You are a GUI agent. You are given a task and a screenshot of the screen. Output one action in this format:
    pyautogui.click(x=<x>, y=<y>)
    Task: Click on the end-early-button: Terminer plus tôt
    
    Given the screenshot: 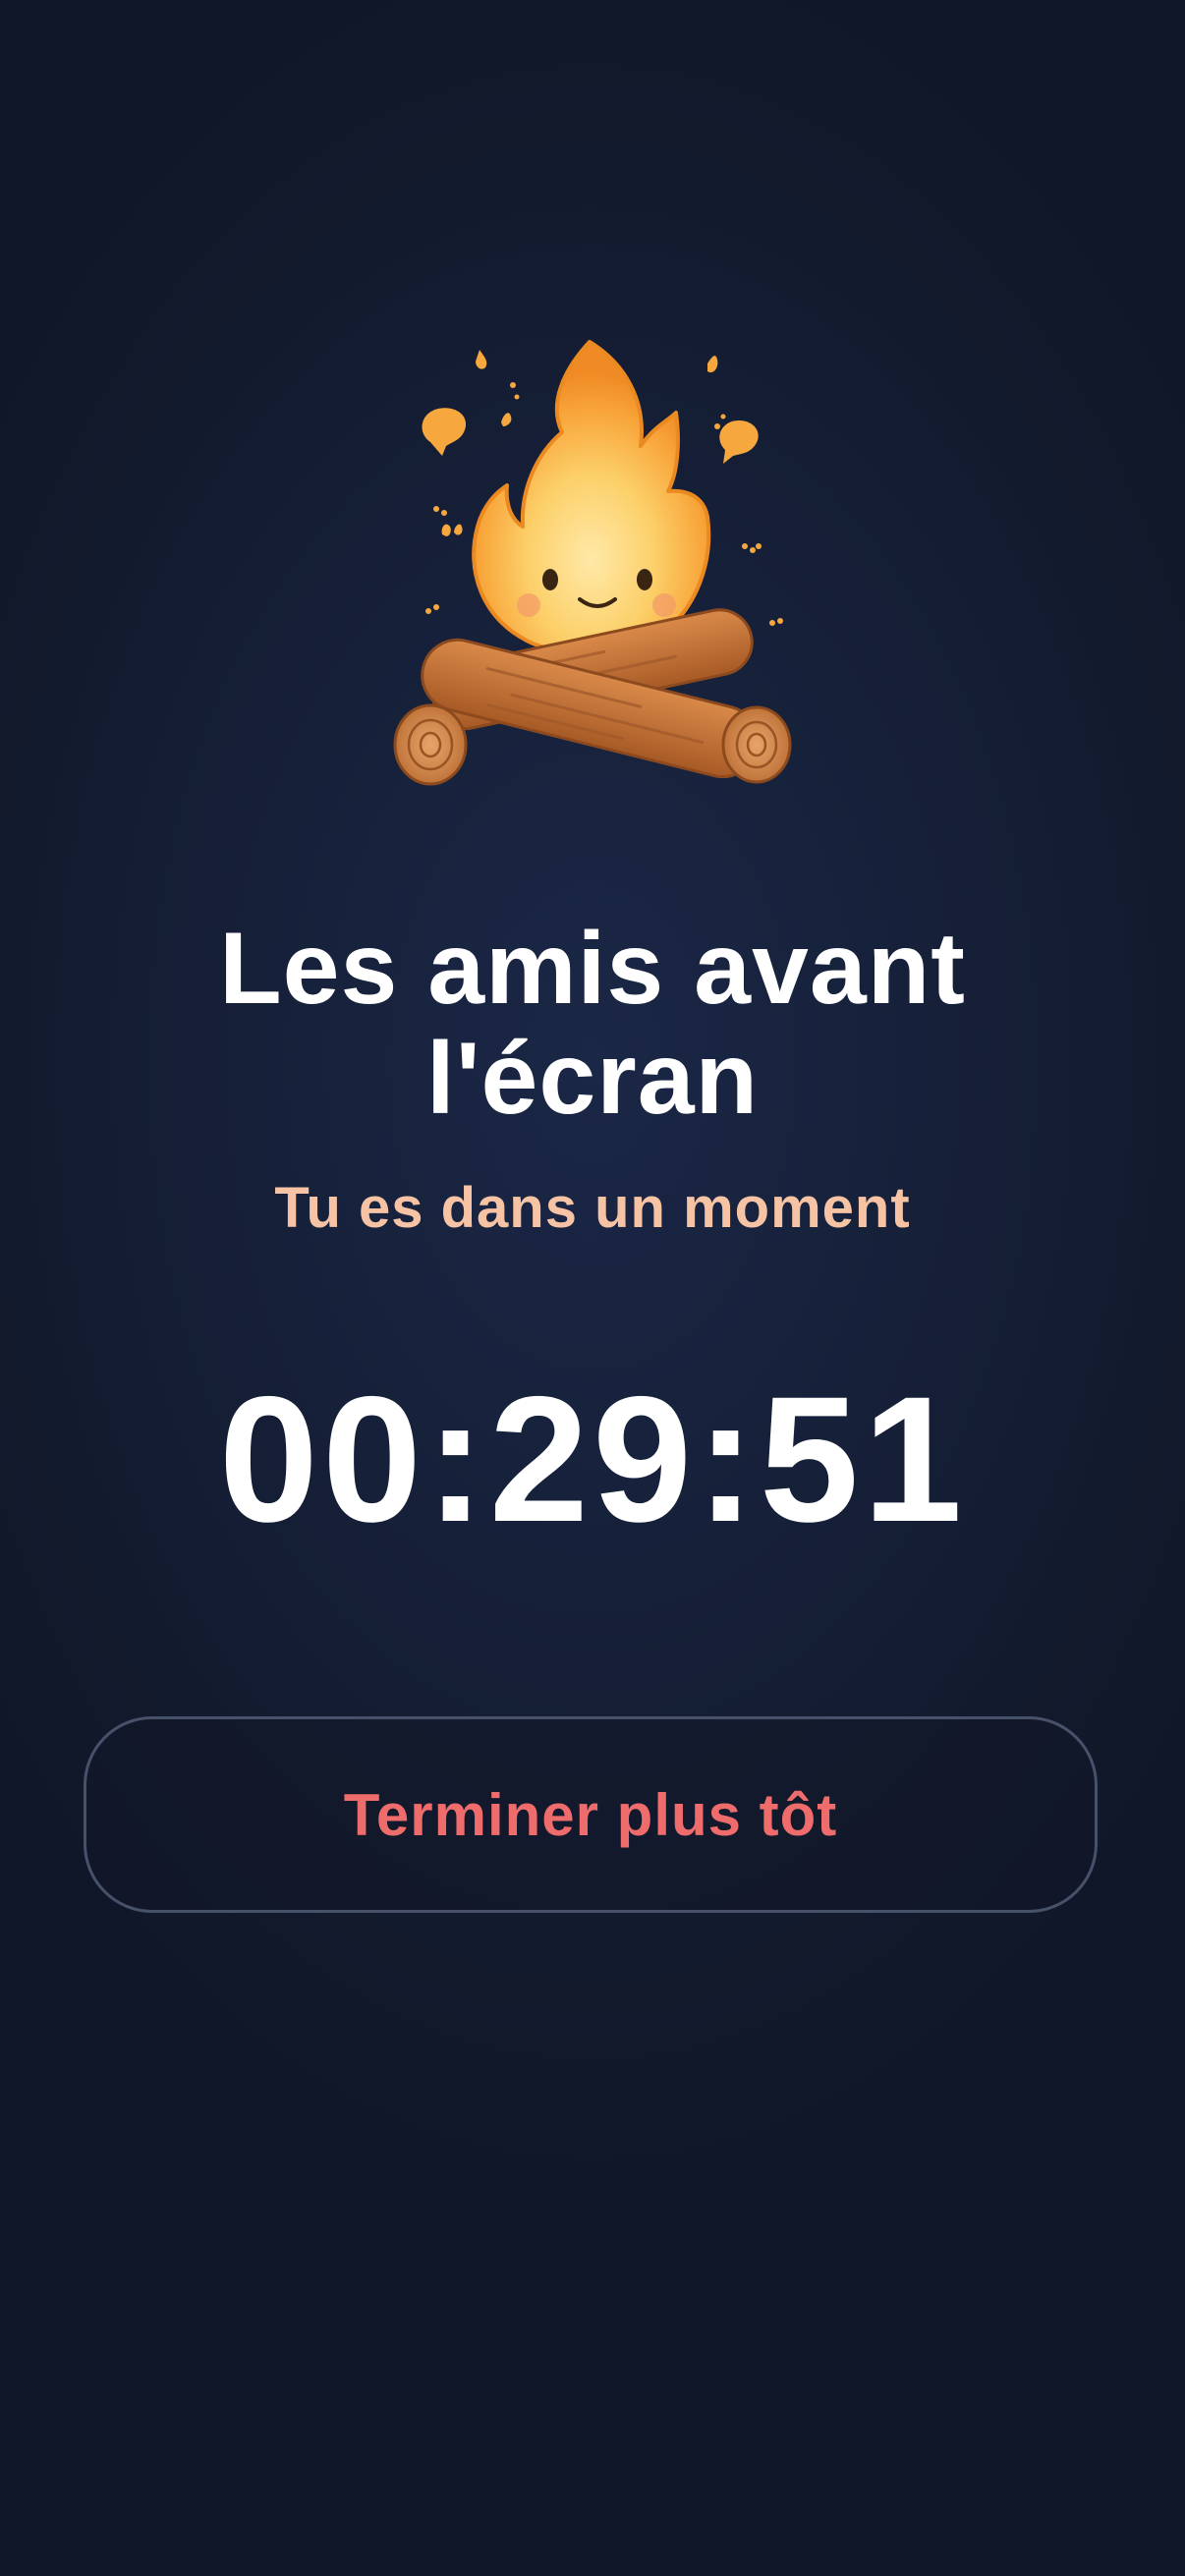 What is the action you would take?
    pyautogui.click(x=591, y=1814)
    